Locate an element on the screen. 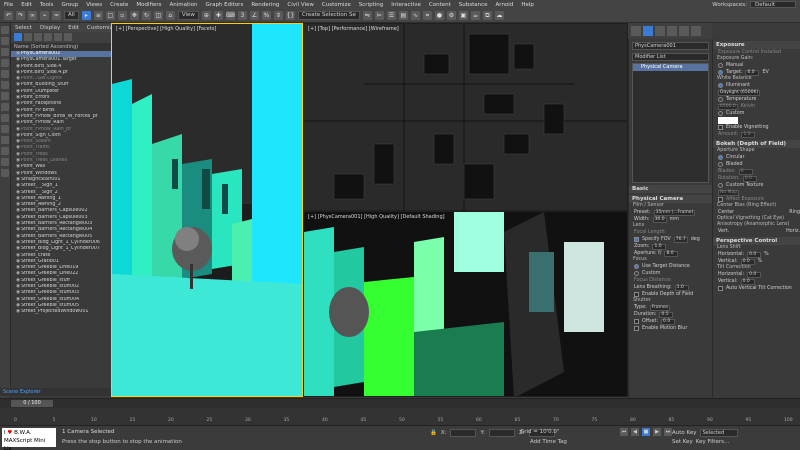 The image size is (800, 450). keyboard-shortcut-icon: ⌨ is located at coordinates (230, 15).